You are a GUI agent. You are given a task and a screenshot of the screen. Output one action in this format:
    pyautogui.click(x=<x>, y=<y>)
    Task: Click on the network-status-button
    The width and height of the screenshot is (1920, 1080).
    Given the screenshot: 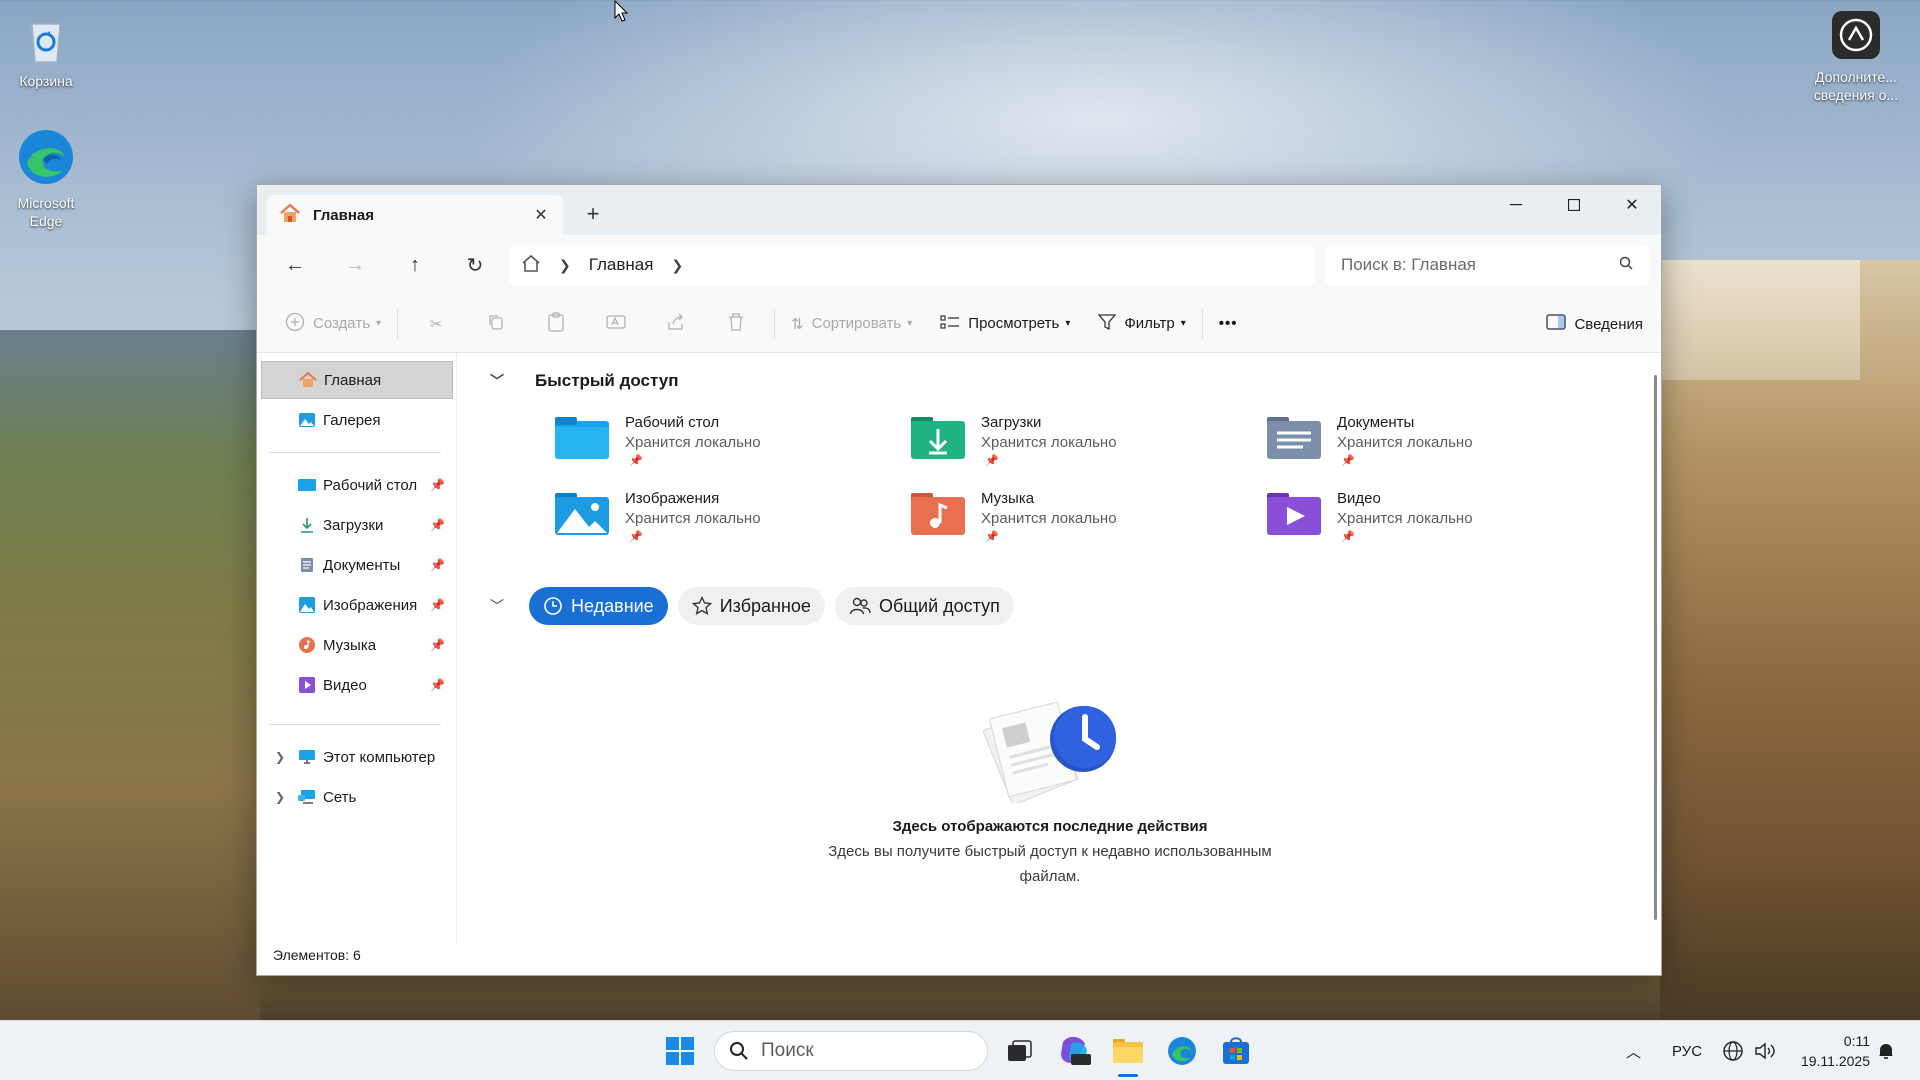 What is the action you would take?
    pyautogui.click(x=1733, y=1050)
    